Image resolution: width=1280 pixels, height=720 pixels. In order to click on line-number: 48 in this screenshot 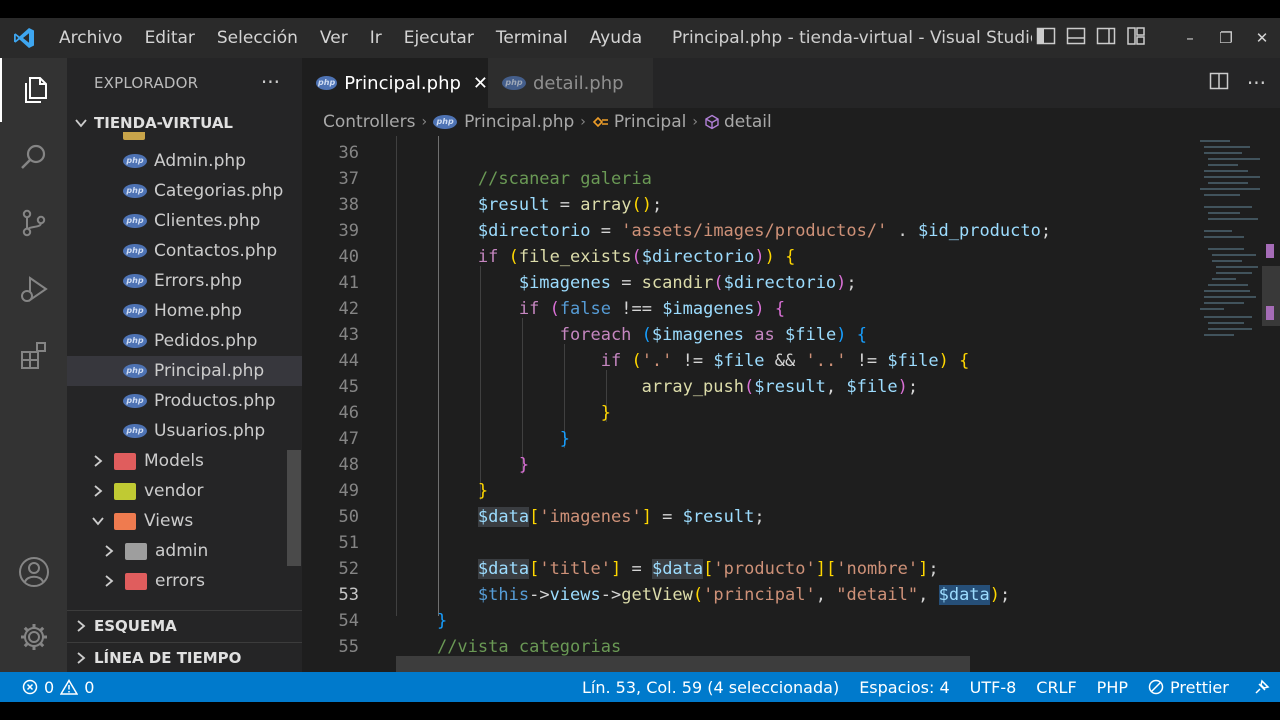, I will do `click(348, 465)`.